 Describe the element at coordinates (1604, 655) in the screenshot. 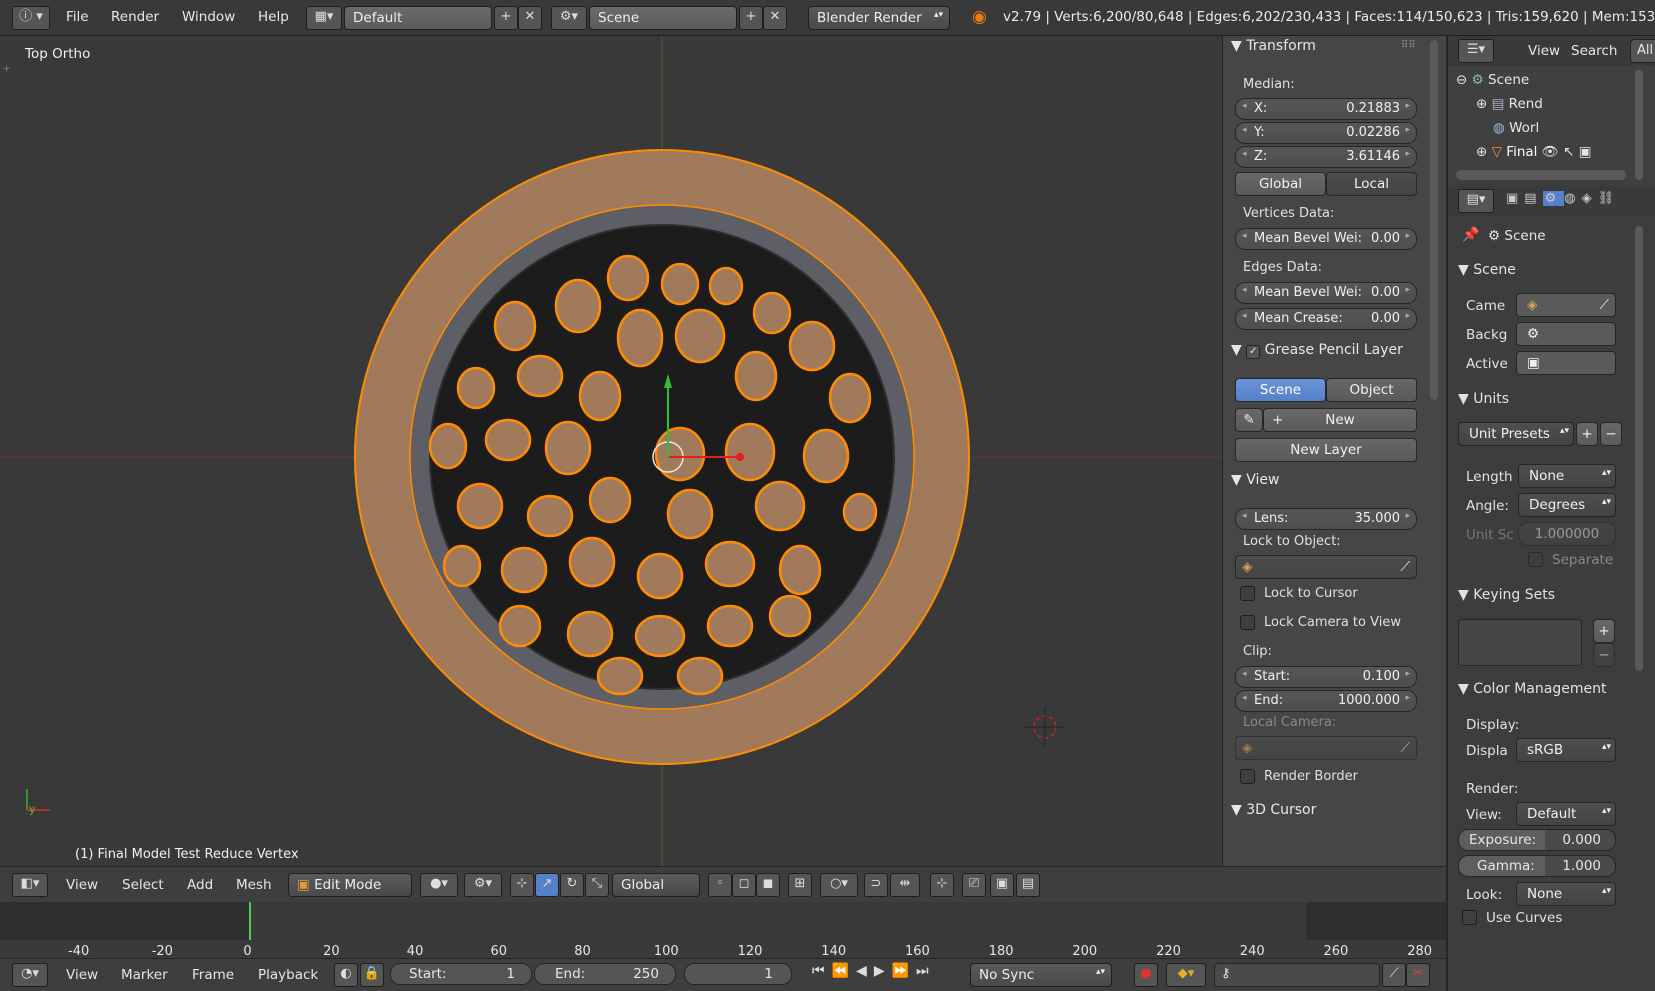

I see `remove-keying-set-button: −` at that location.